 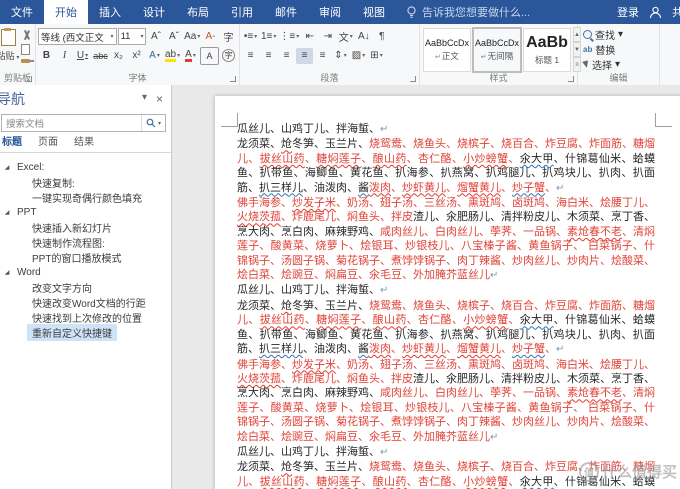 I want to click on doc-text-run: 、油泼肉、, so click(x=330, y=187).